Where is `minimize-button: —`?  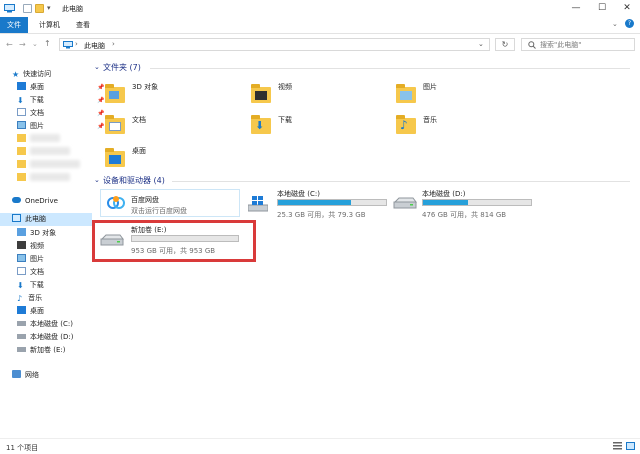 minimize-button: — is located at coordinates (576, 8).